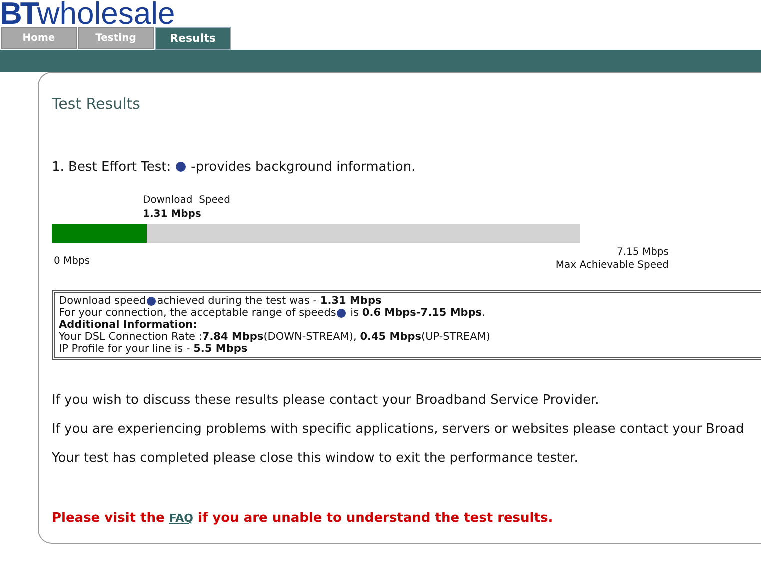 The width and height of the screenshot is (761, 570). What do you see at coordinates (272, 313) in the screenshot?
I see `detail-line: For your connection, the acceptable range of speeds is 0.6 Mbps-7.15 Mbps.` at bounding box center [272, 313].